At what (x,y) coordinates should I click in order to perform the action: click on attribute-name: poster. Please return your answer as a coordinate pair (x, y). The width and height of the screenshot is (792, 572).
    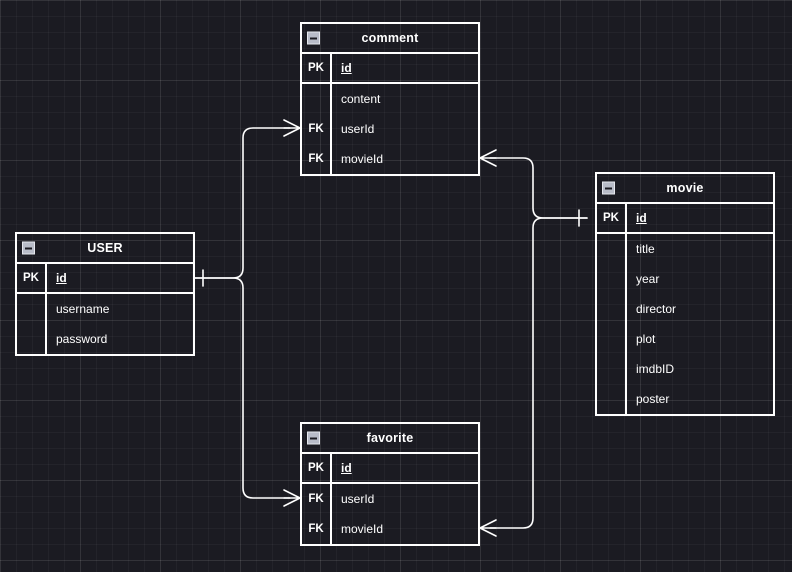
    Looking at the image, I should click on (653, 399).